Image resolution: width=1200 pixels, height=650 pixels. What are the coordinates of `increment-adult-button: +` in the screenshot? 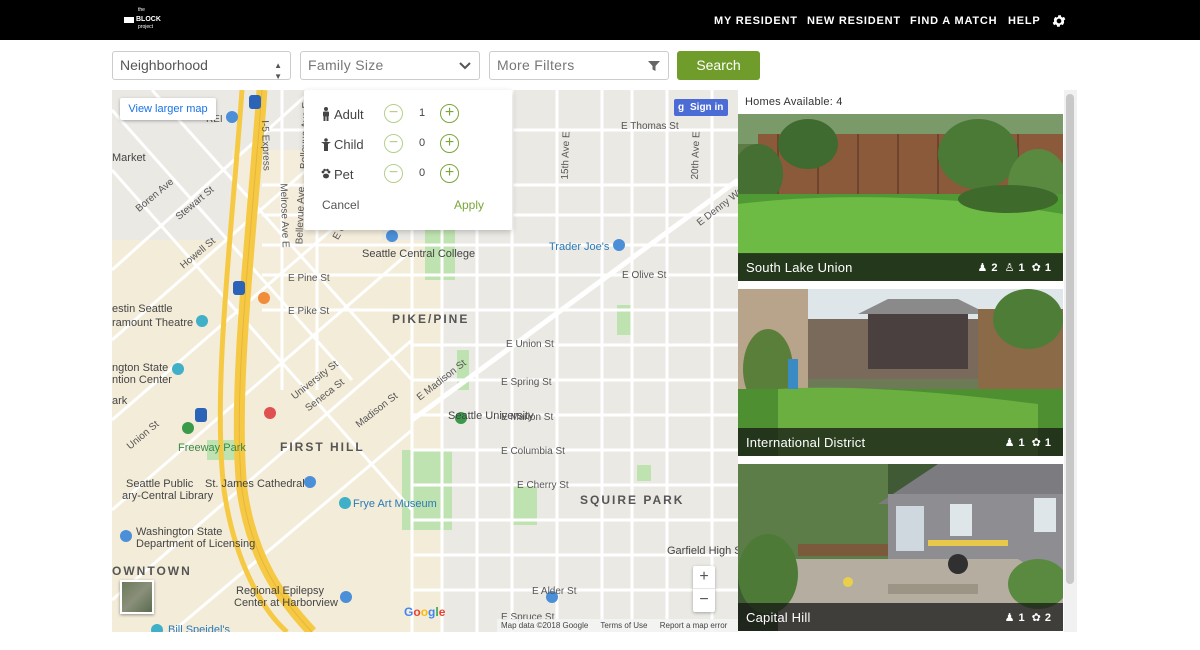 It's located at (449, 113).